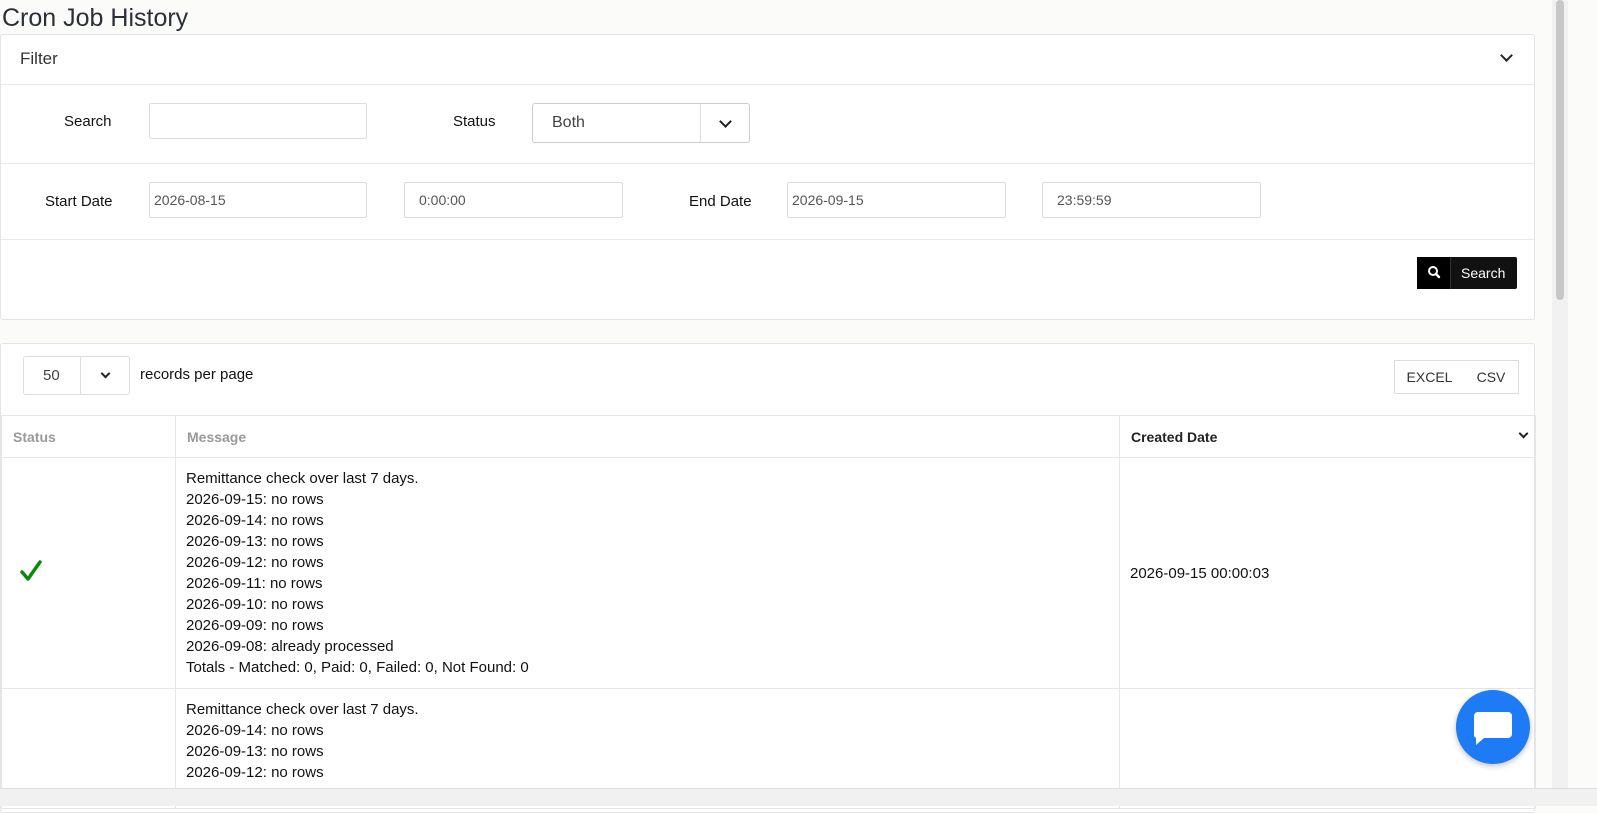 This screenshot has width=1597, height=813. Describe the element at coordinates (88, 573) in the screenshot. I see `status-cell` at that location.